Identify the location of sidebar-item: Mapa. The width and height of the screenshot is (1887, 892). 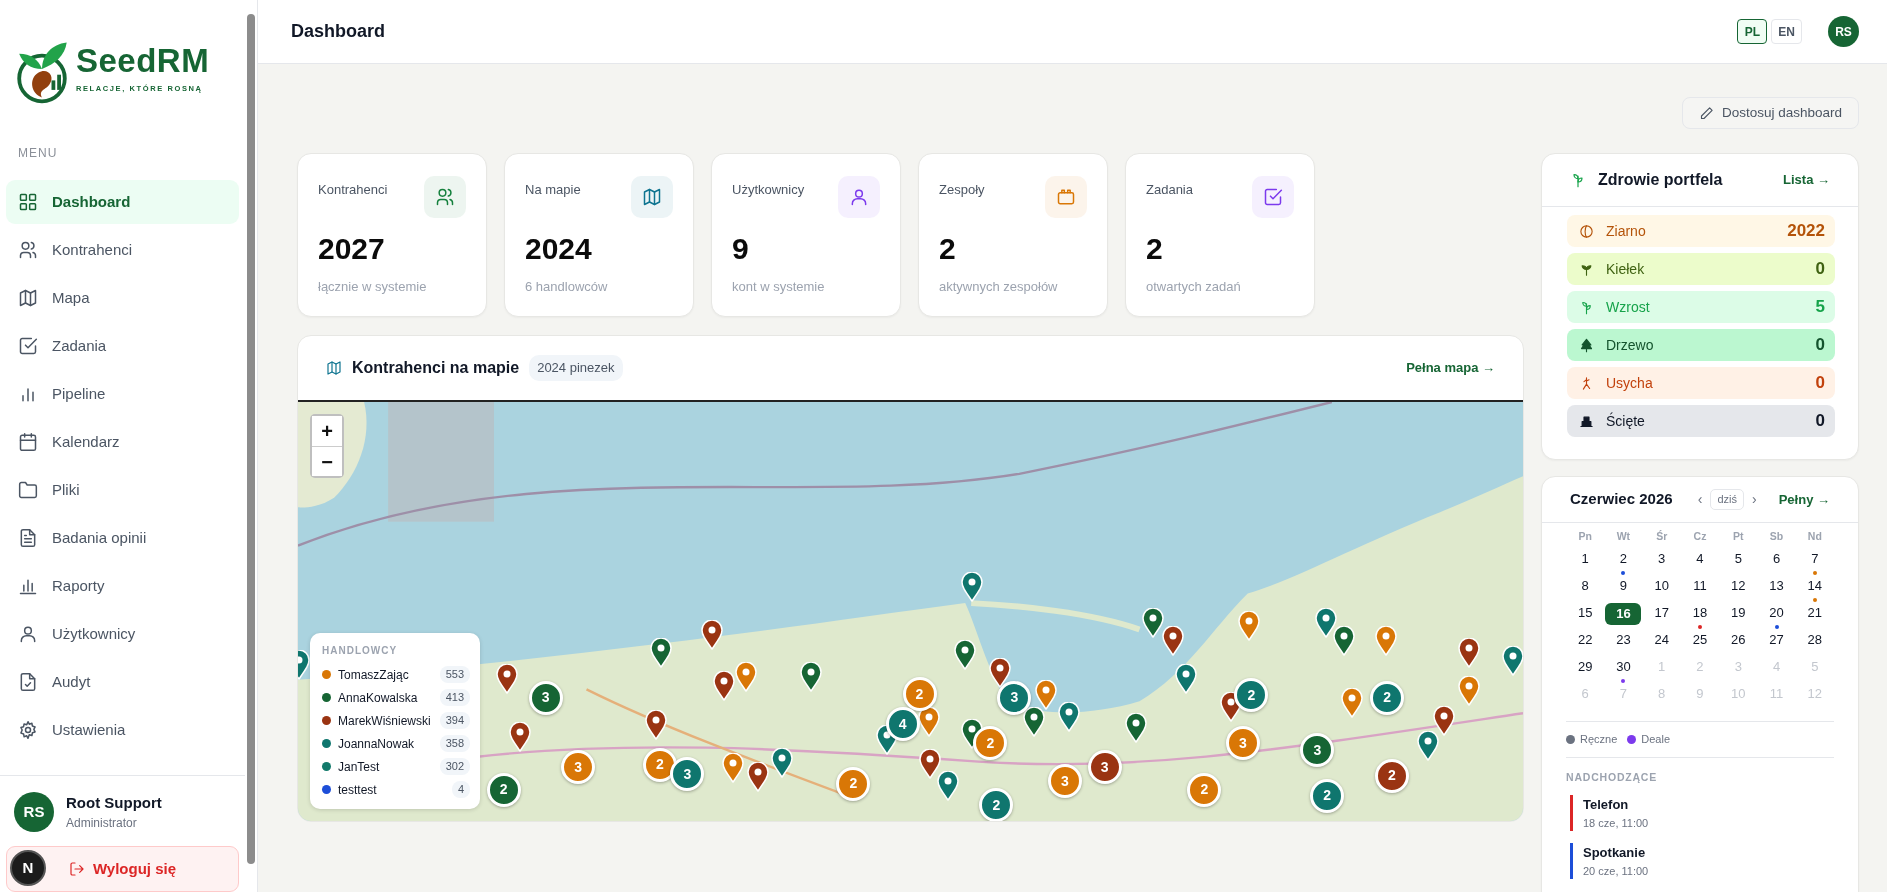
(122, 298).